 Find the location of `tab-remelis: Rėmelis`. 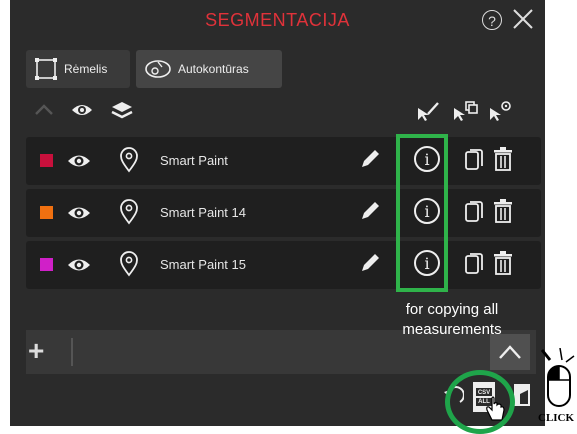

tab-remelis: Rėmelis is located at coordinates (78, 69).